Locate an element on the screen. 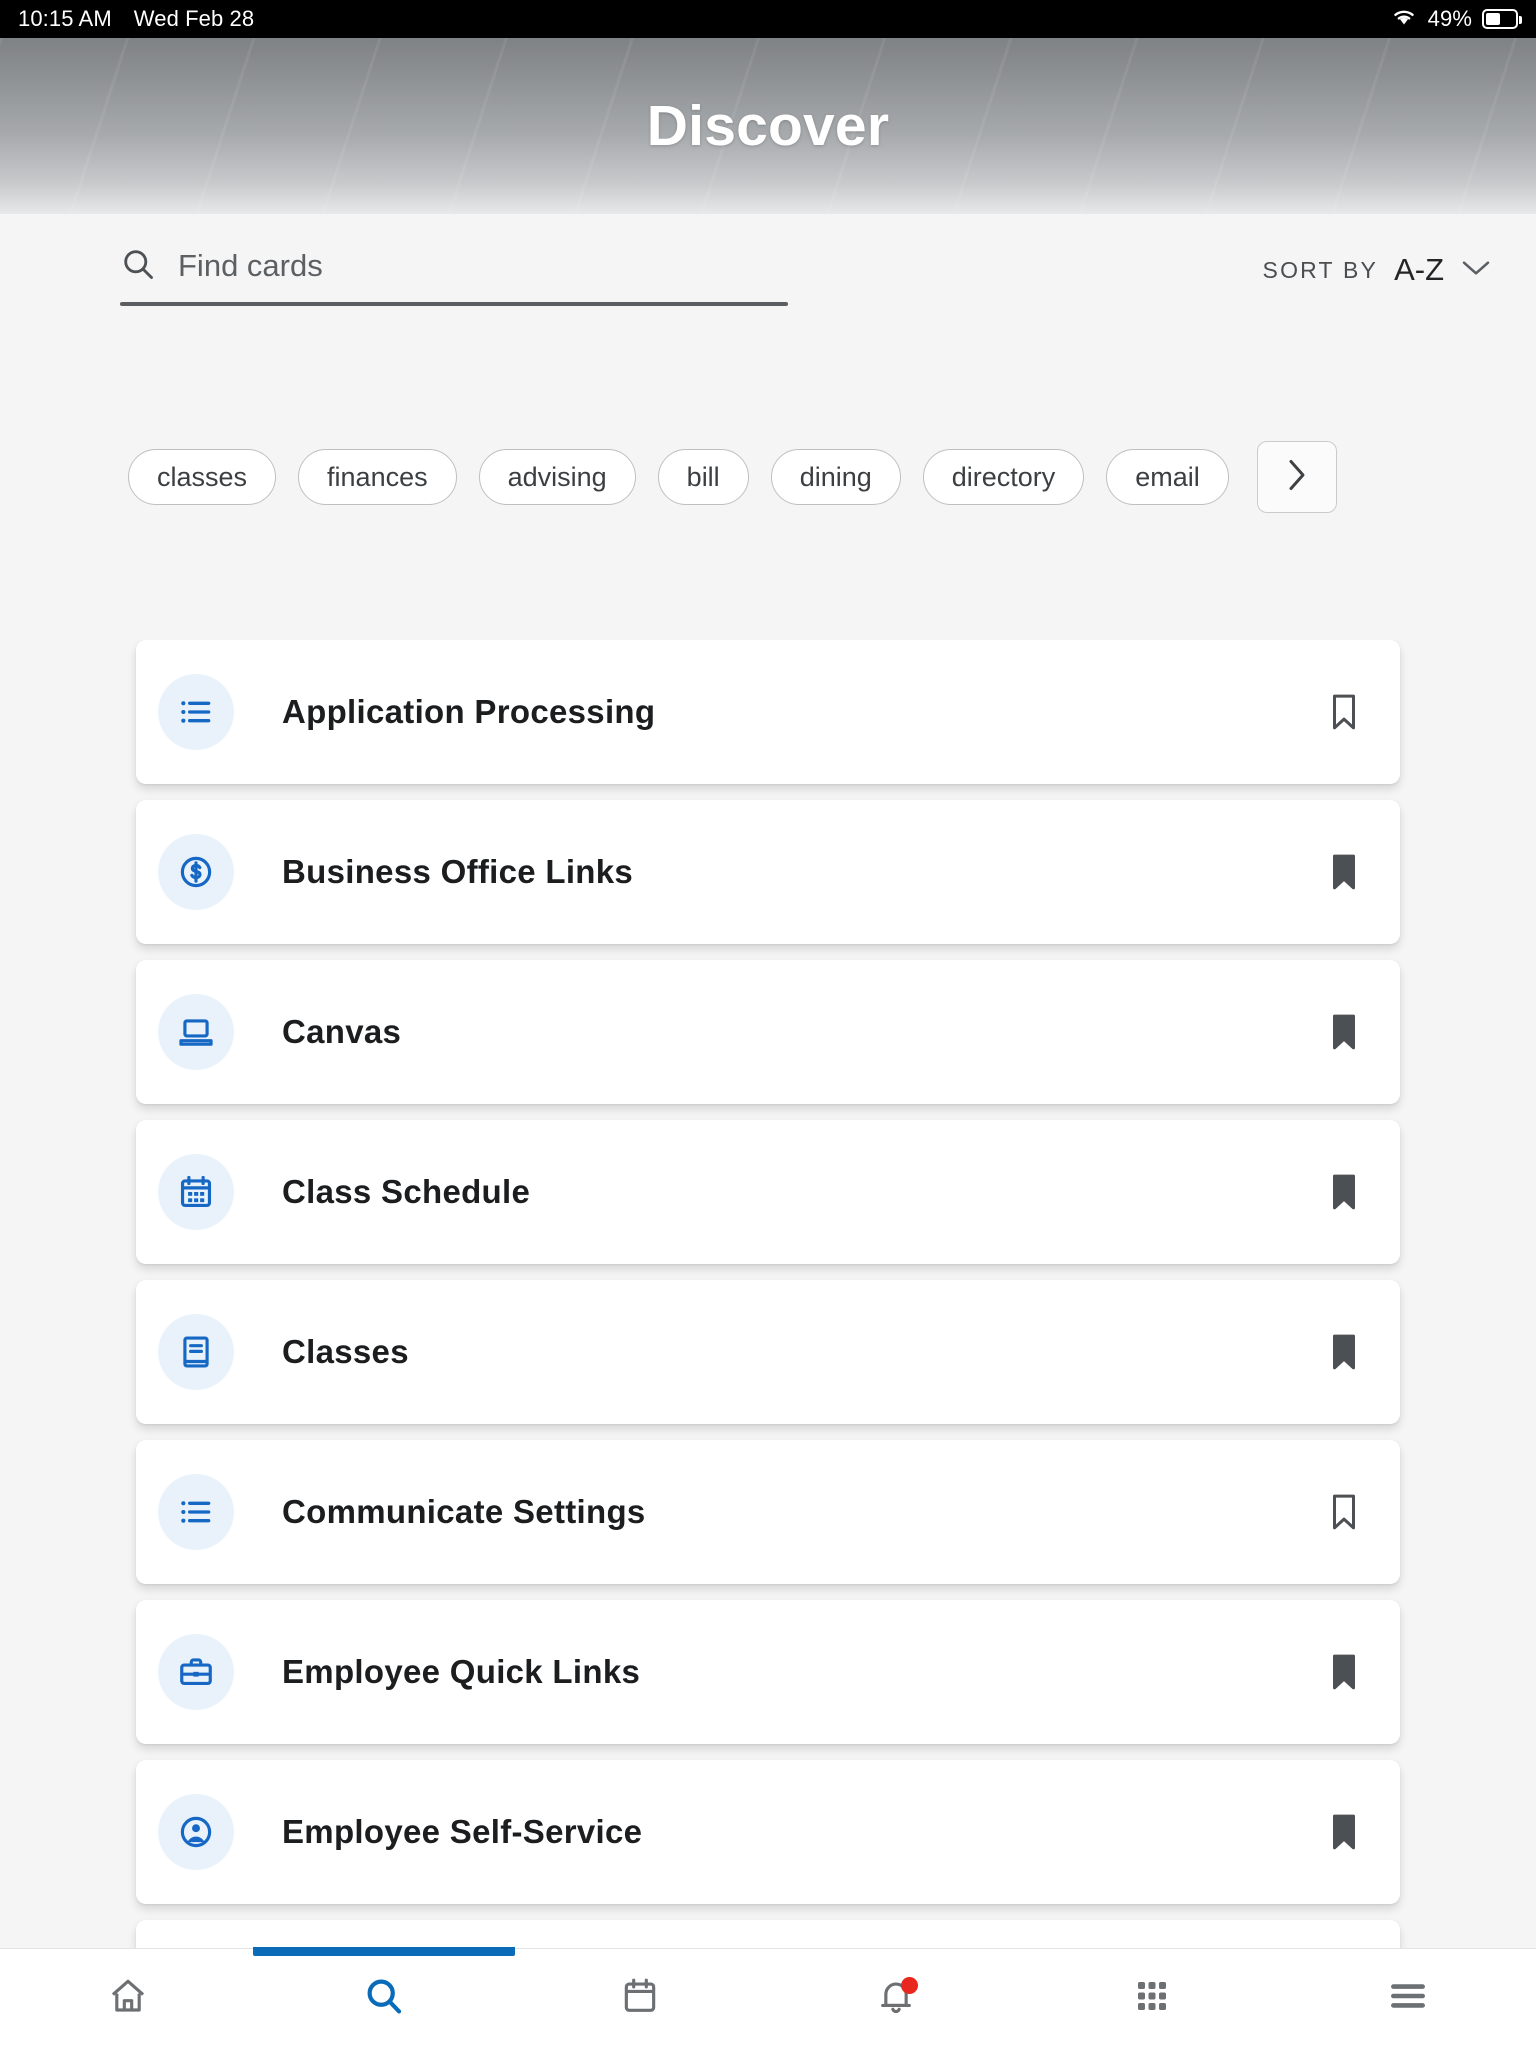  nav-item-calendar is located at coordinates (640, 1998).